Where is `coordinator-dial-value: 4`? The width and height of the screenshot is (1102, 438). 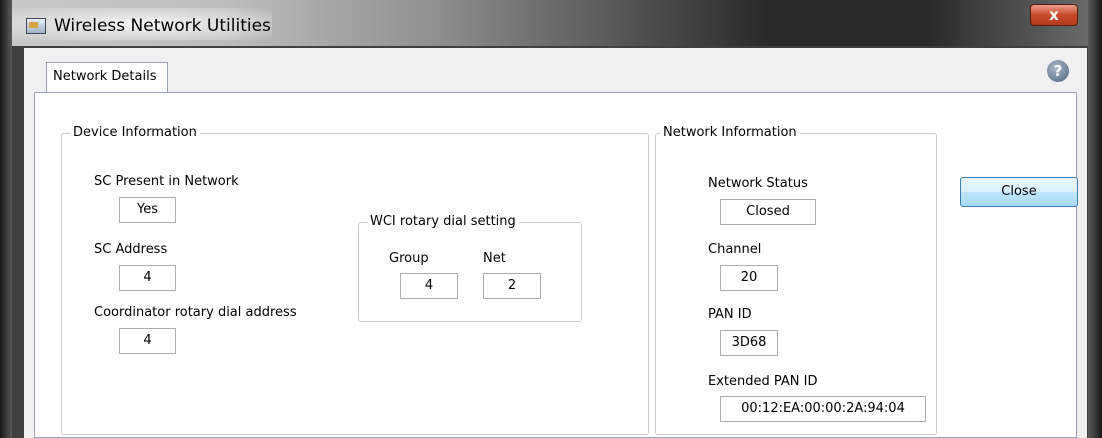 coordinator-dial-value: 4 is located at coordinates (147, 341).